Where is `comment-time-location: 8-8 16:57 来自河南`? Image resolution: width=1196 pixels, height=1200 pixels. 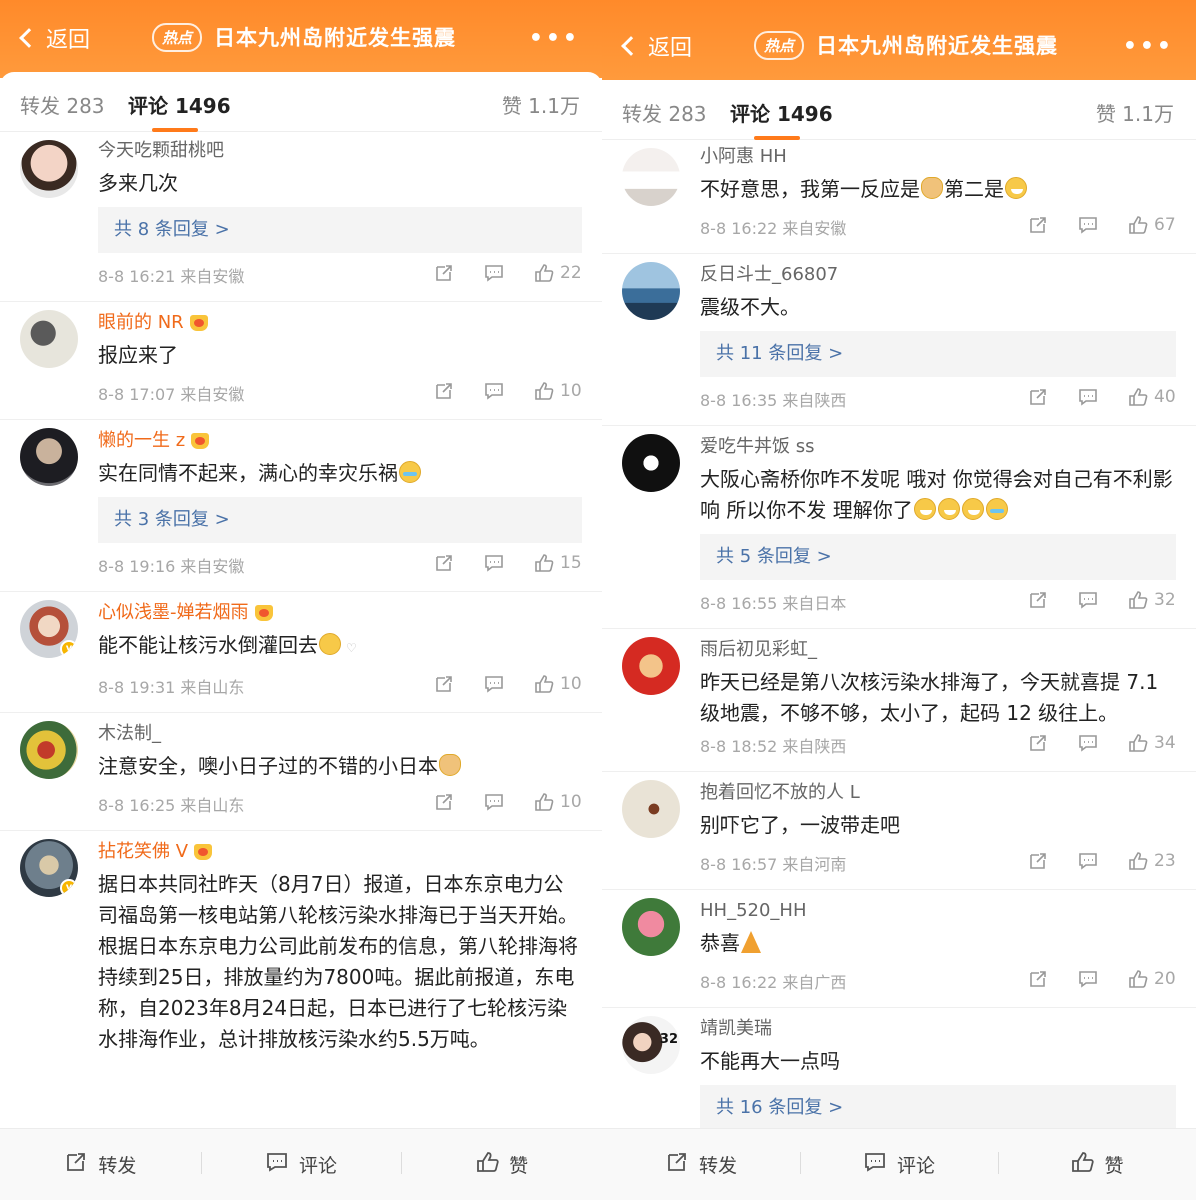
comment-time-location: 8-8 16:57 来自河南 is located at coordinates (773, 864).